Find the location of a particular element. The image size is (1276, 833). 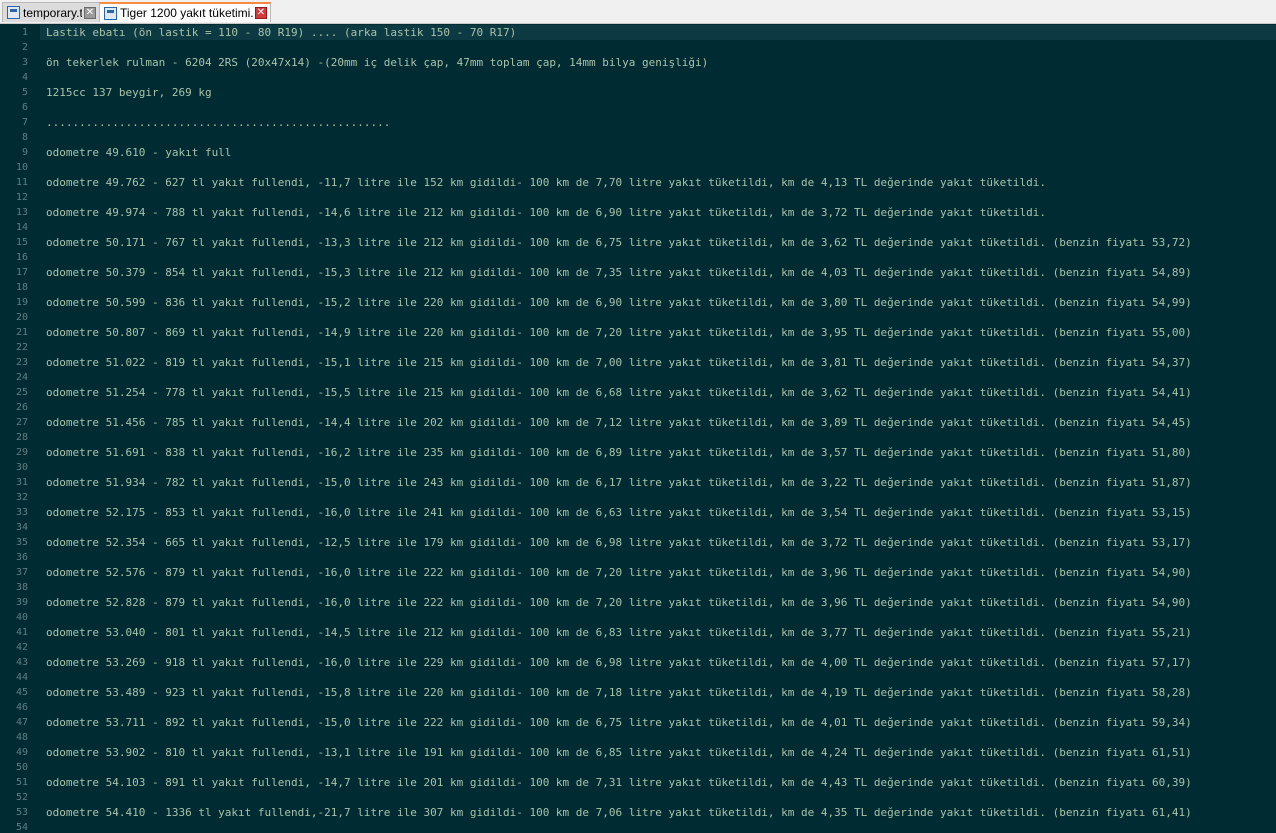

editor-line: odometre 49.610 - yakıt full is located at coordinates (138, 152).